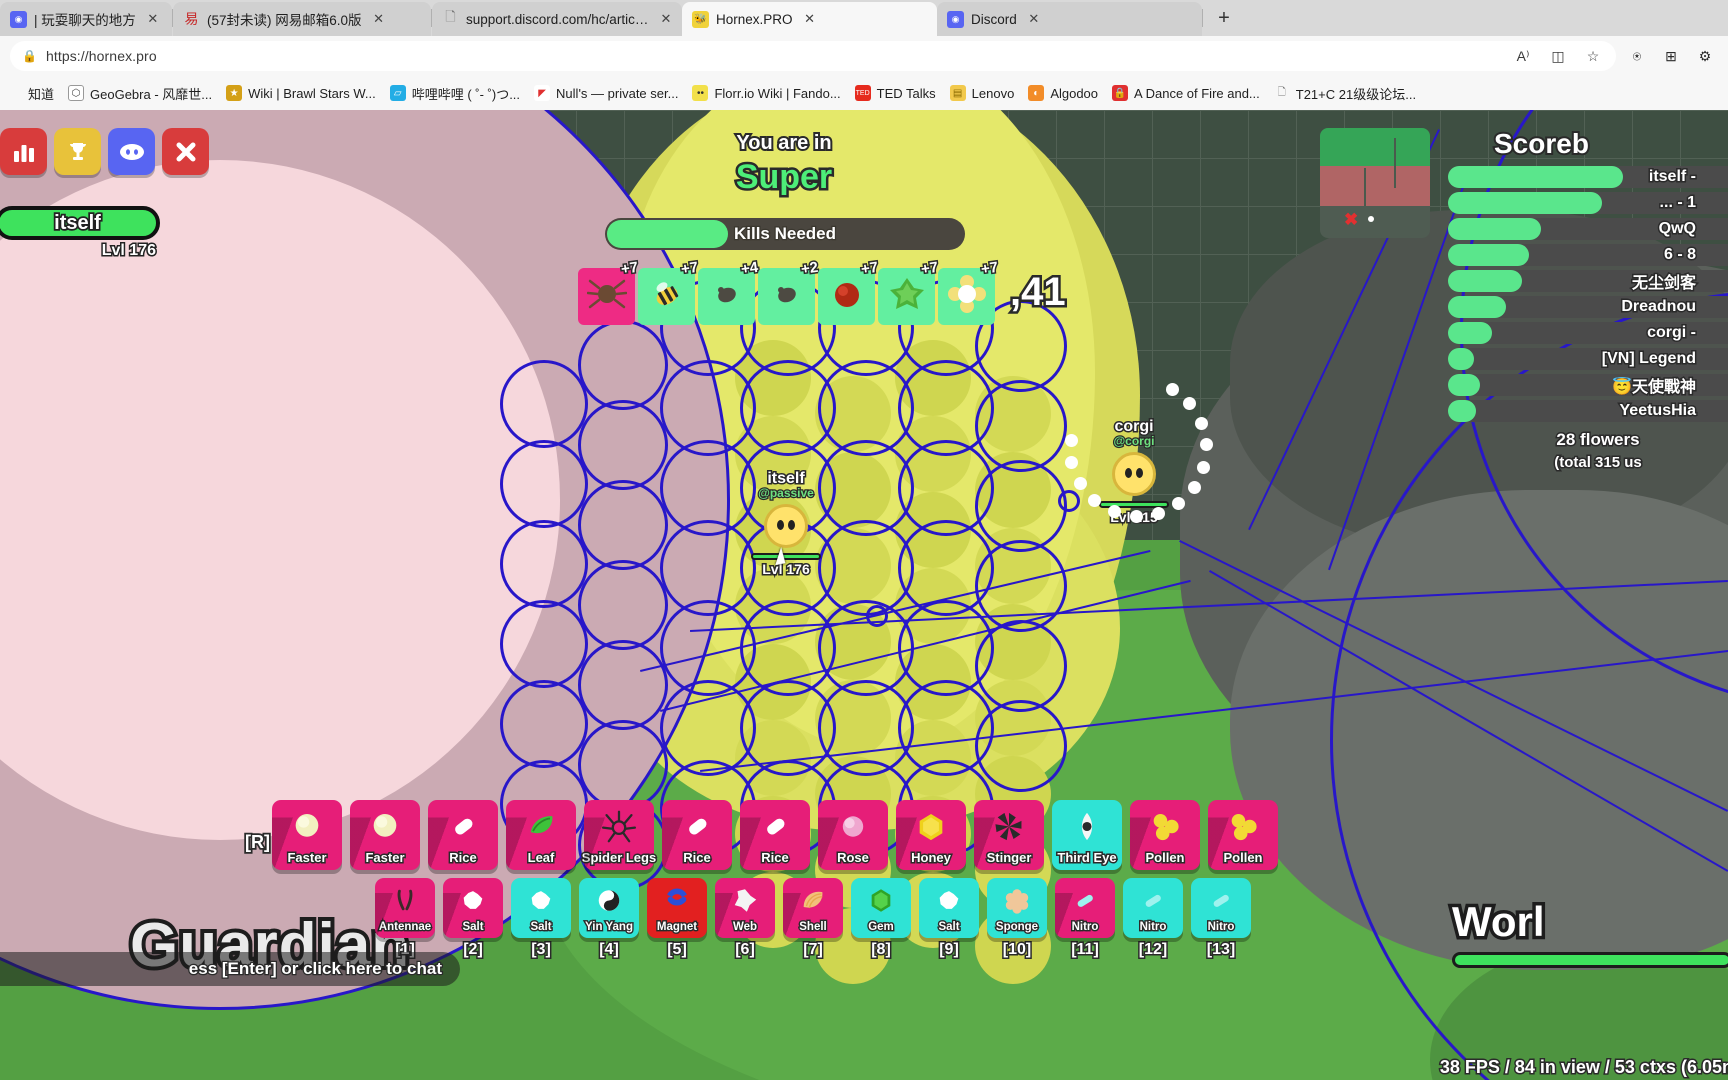 The width and height of the screenshot is (1728, 1080). Describe the element at coordinates (931, 835) in the screenshot. I see `hotbar-slot-9: Honey` at that location.